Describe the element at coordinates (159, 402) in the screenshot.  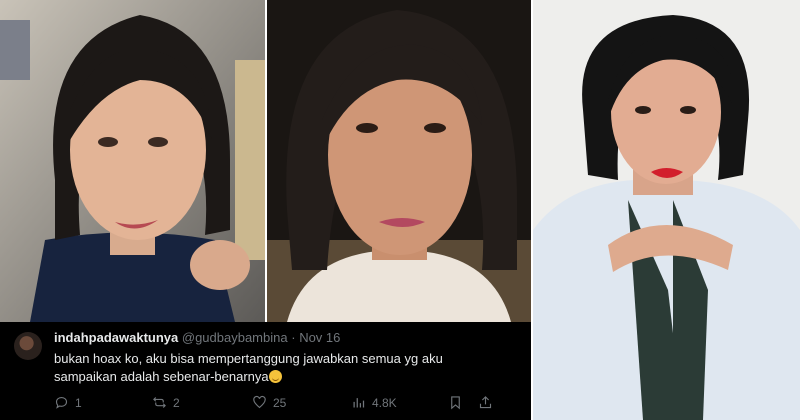
I see `retweet-icon` at that location.